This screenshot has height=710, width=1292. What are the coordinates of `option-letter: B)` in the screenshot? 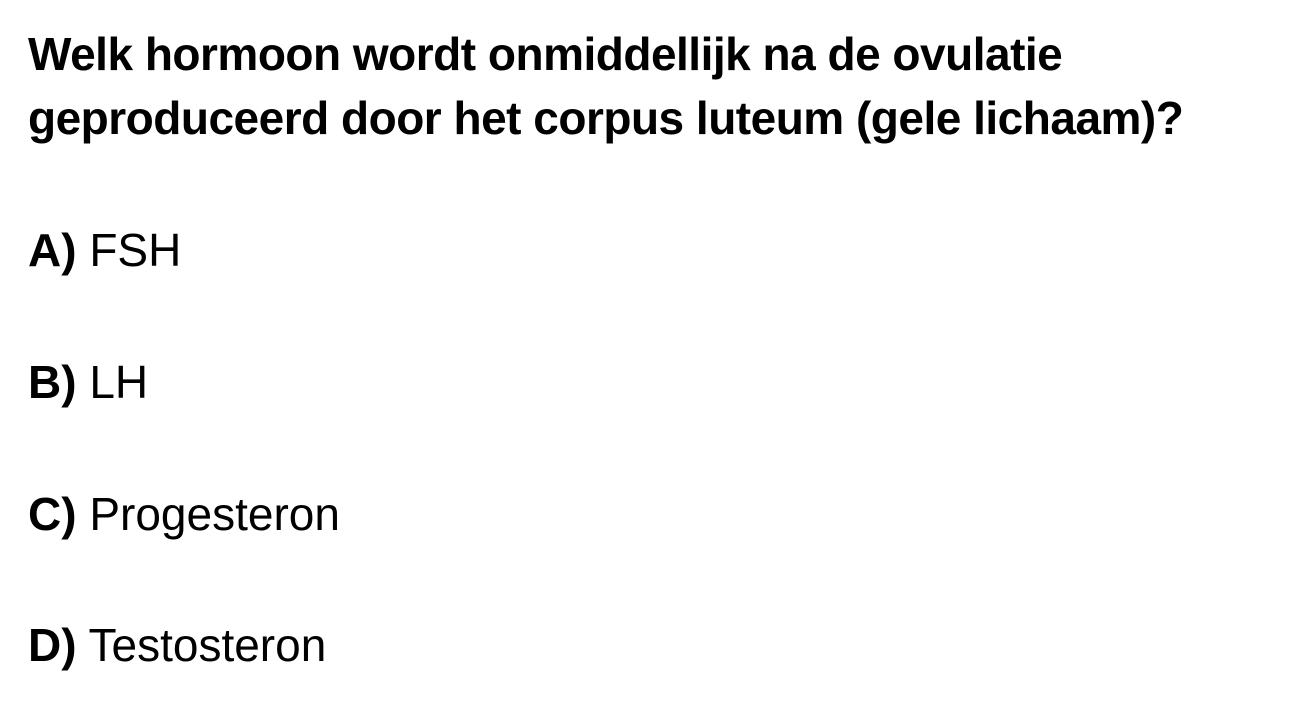 It's located at (52, 382).